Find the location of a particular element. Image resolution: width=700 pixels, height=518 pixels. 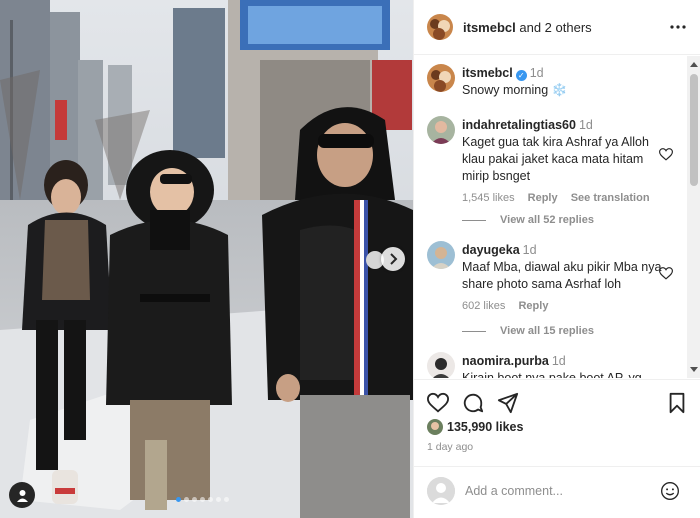

owner-username: itsmebcl is located at coordinates (489, 27).